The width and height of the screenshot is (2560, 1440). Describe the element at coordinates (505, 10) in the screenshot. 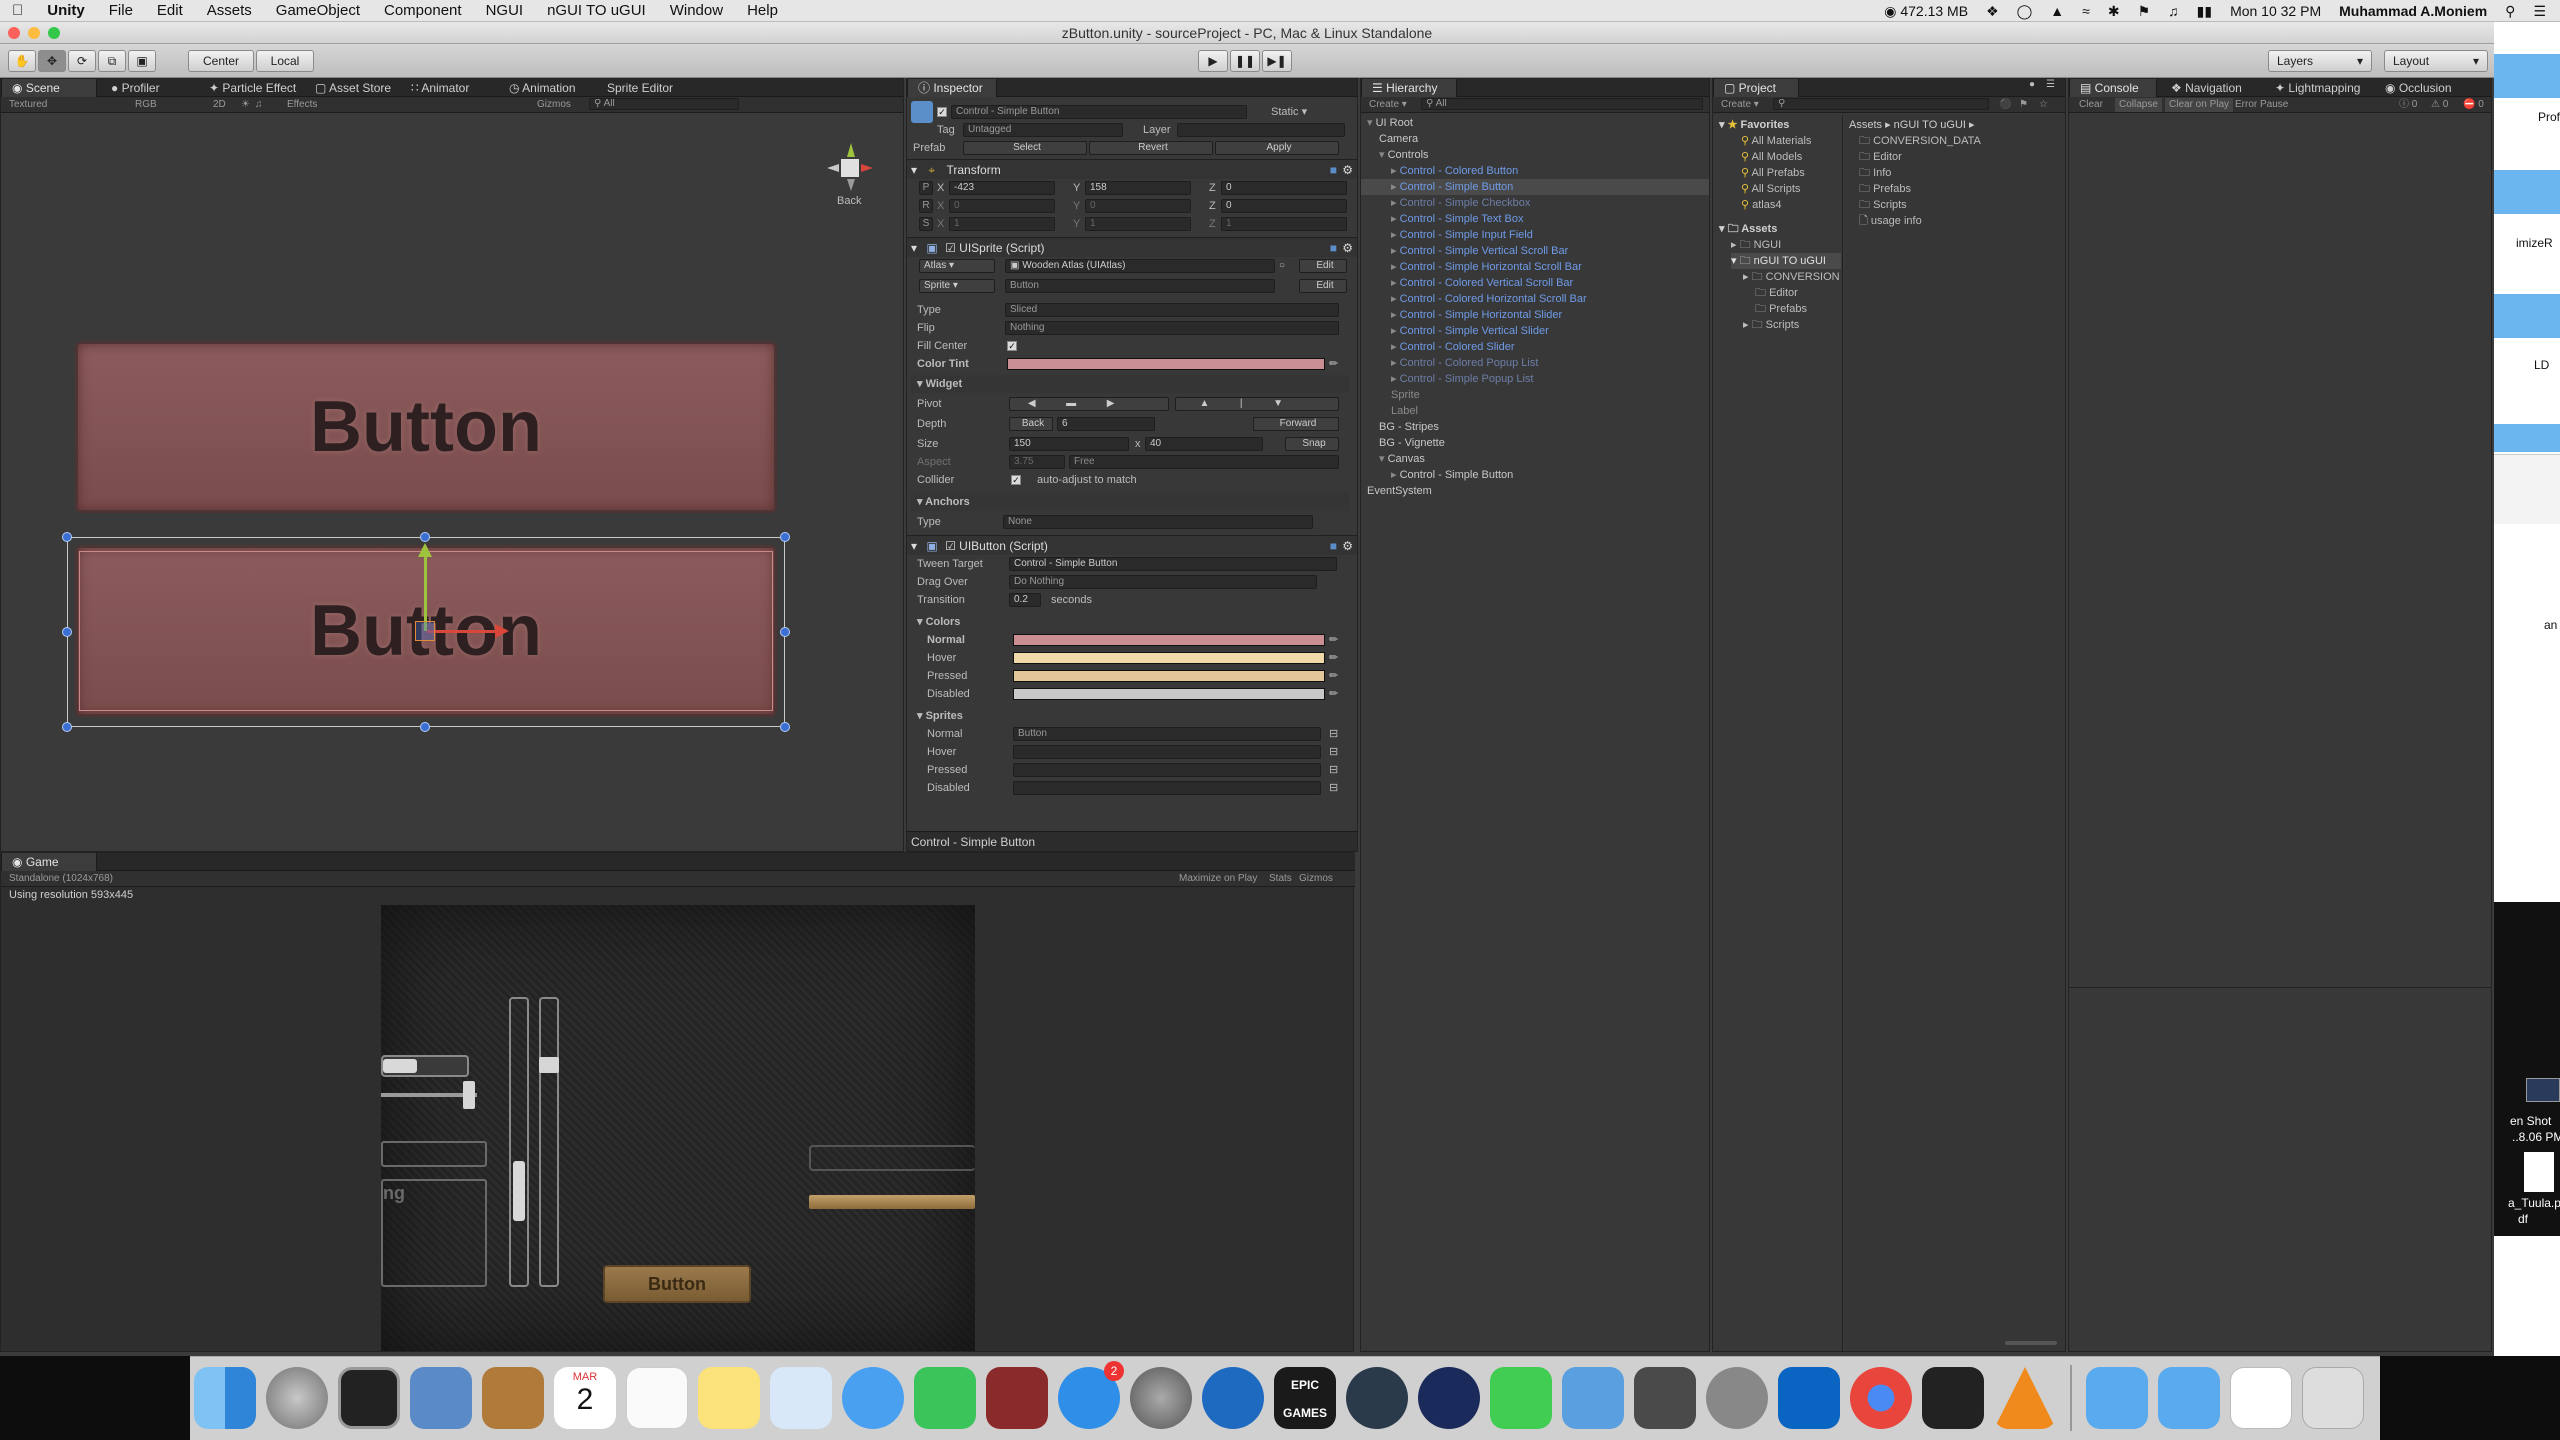

I see `menu-ngui: NGUI` at that location.